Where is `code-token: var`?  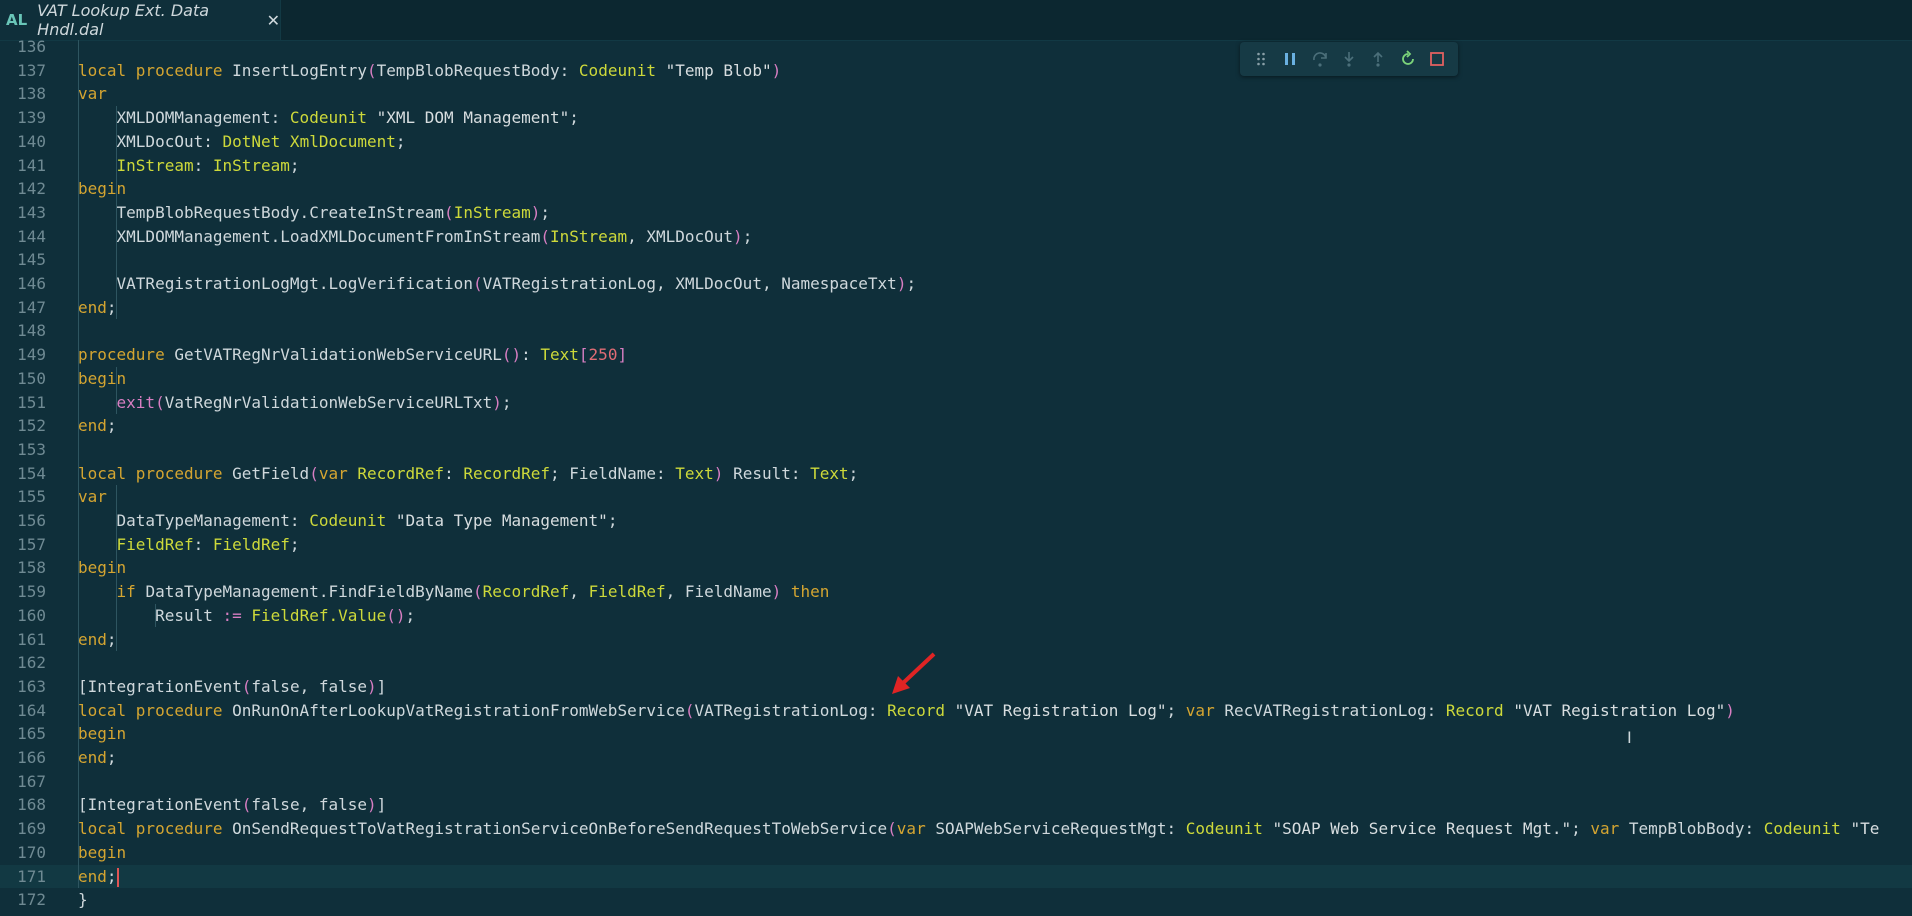
code-token: var is located at coordinates (916, 829).